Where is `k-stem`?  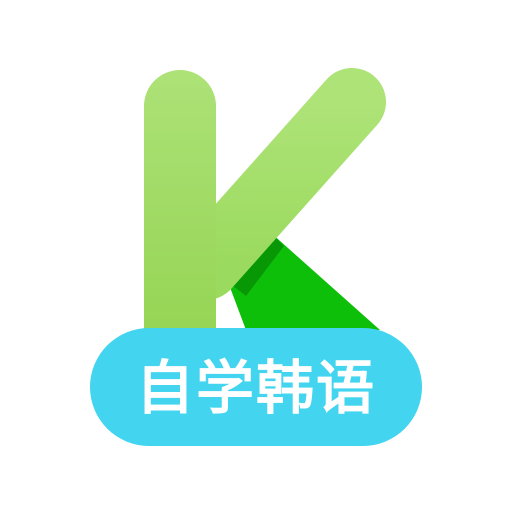 k-stem is located at coordinates (180, 220).